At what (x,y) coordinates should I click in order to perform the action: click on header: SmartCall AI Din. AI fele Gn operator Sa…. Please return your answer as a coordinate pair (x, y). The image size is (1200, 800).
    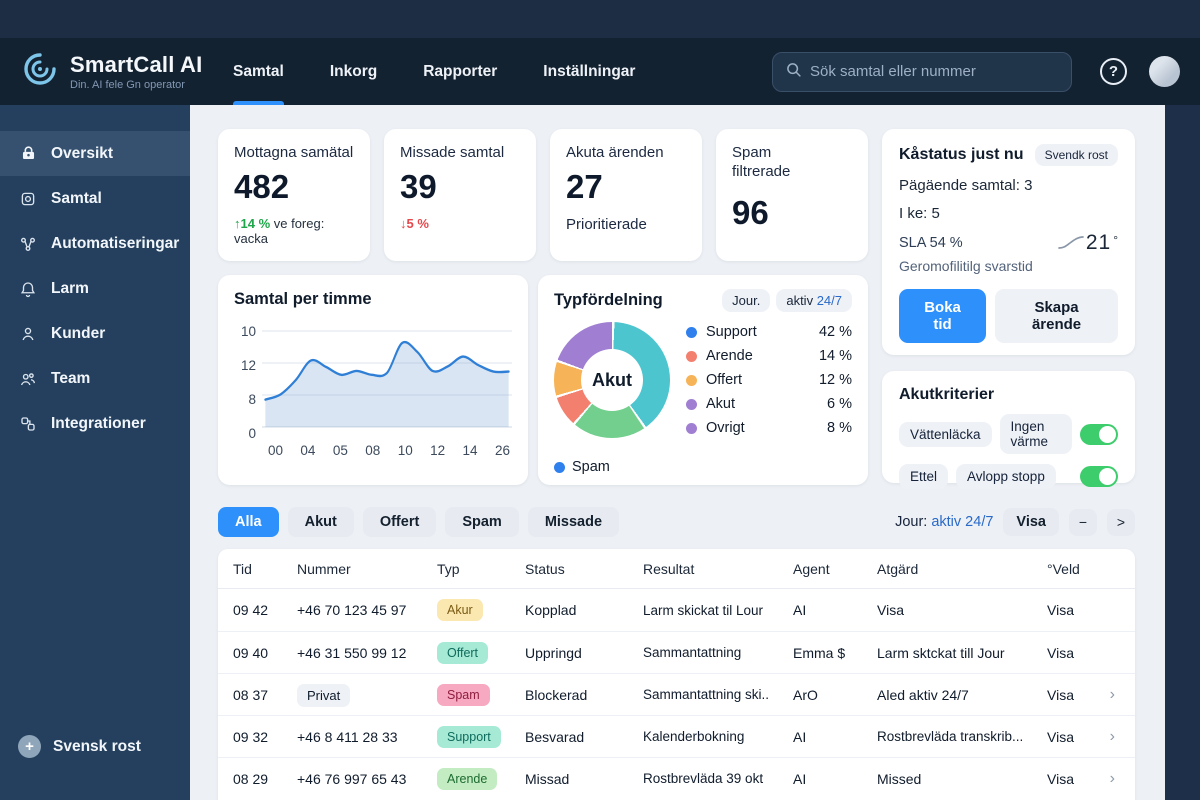
    Looking at the image, I should click on (600, 71).